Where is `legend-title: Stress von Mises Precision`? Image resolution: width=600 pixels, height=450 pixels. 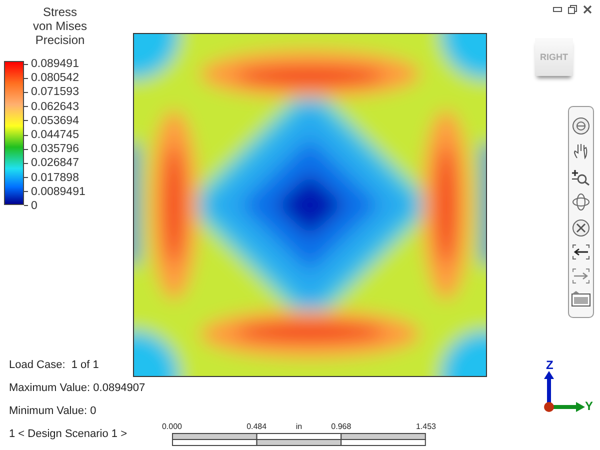
legend-title: Stress von Mises Precision is located at coordinates (60, 26).